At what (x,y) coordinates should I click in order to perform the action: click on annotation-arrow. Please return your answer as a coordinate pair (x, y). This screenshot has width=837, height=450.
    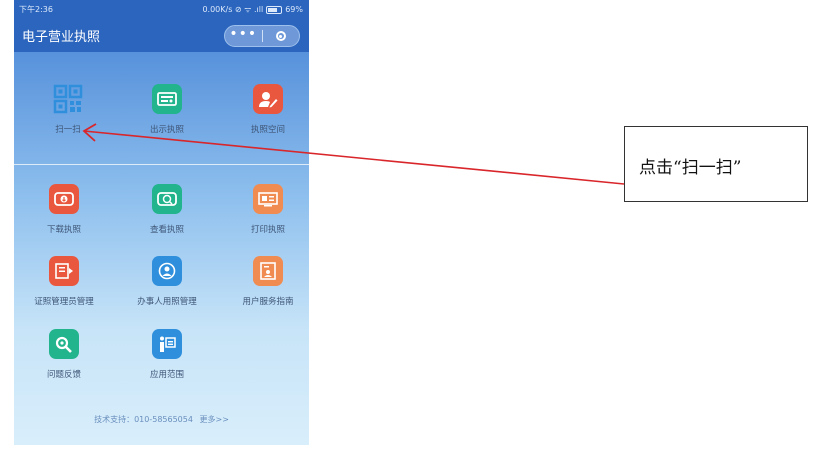
    Looking at the image, I should click on (353, 154).